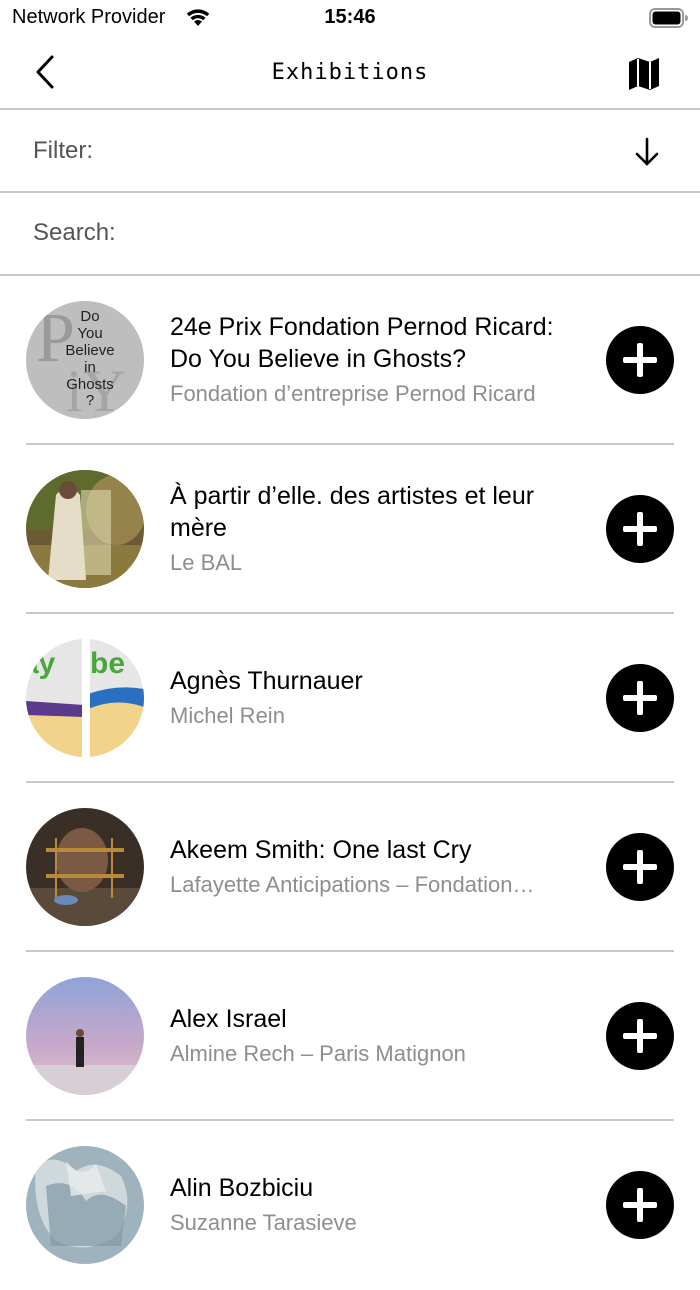 This screenshot has height=1290, width=700. I want to click on list-item: ay be Agnès Thurnauer Michel Rein, so click(350, 698).